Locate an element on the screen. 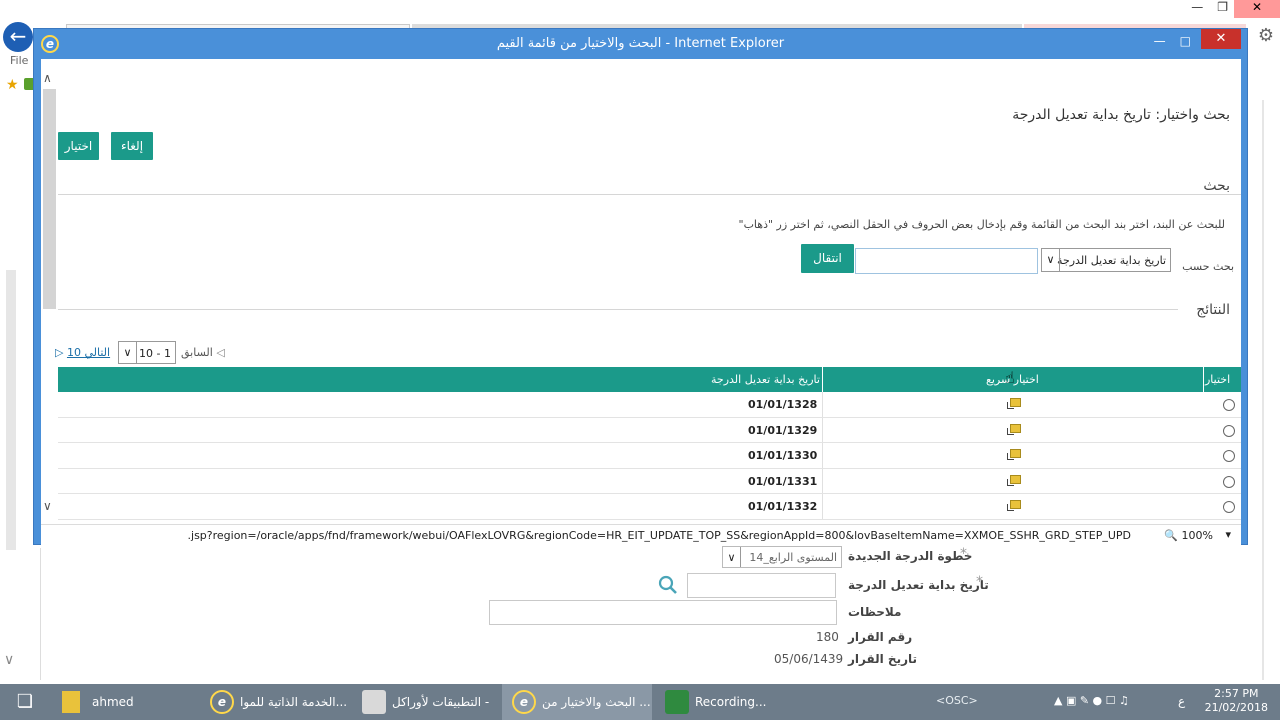 The height and width of the screenshot is (720, 1280). zoom-icon: 🔍 is located at coordinates (1171, 535).